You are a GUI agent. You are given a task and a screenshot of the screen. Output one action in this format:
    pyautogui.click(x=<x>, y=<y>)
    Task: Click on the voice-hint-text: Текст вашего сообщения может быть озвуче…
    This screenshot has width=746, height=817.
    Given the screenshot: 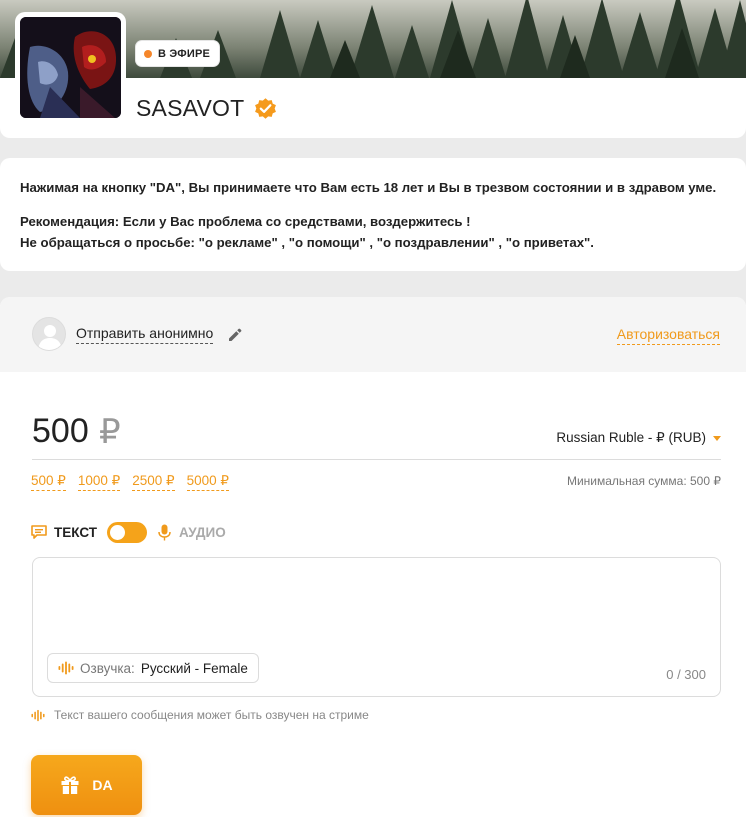 What is the action you would take?
    pyautogui.click(x=211, y=715)
    